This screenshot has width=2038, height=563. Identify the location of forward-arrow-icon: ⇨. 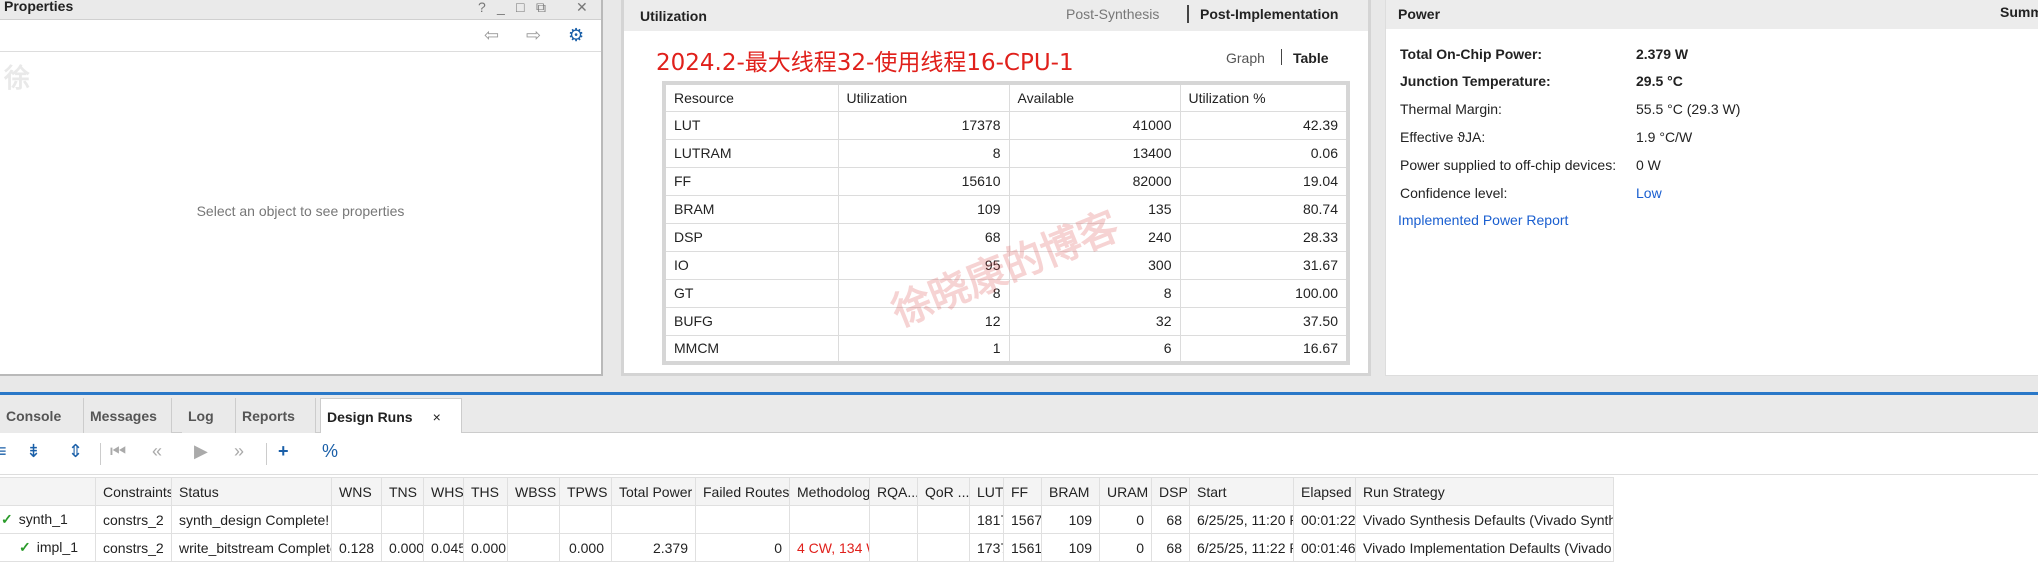
(533, 35).